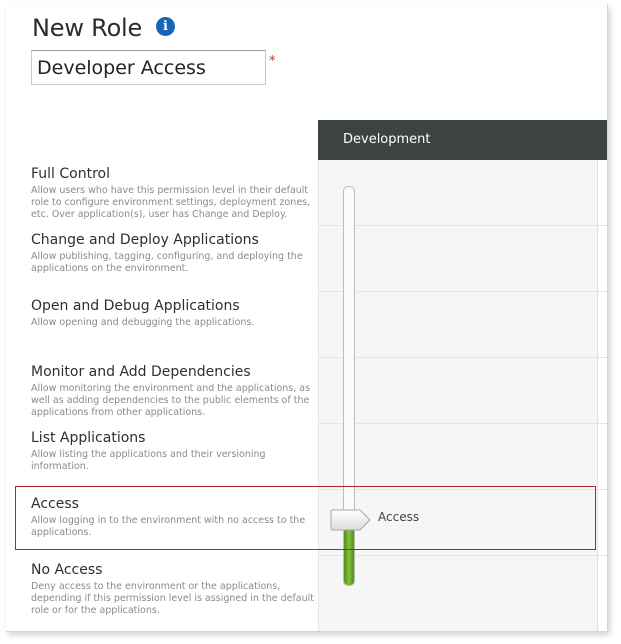 The image size is (621, 644). Describe the element at coordinates (145, 240) in the screenshot. I see `permission-title: Change and Deploy Applications` at that location.